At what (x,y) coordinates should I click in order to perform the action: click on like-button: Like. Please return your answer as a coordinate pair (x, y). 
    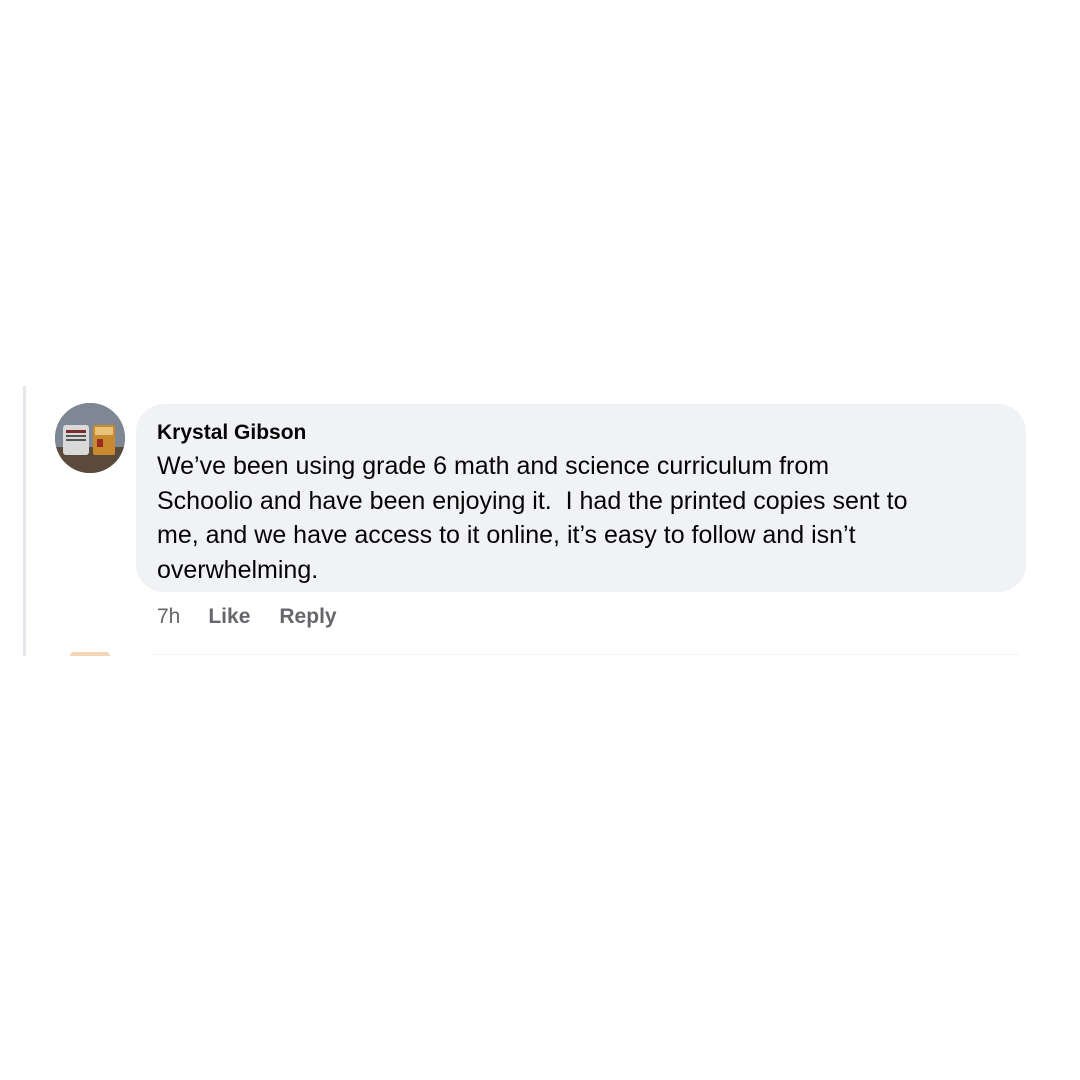
    Looking at the image, I should click on (229, 617).